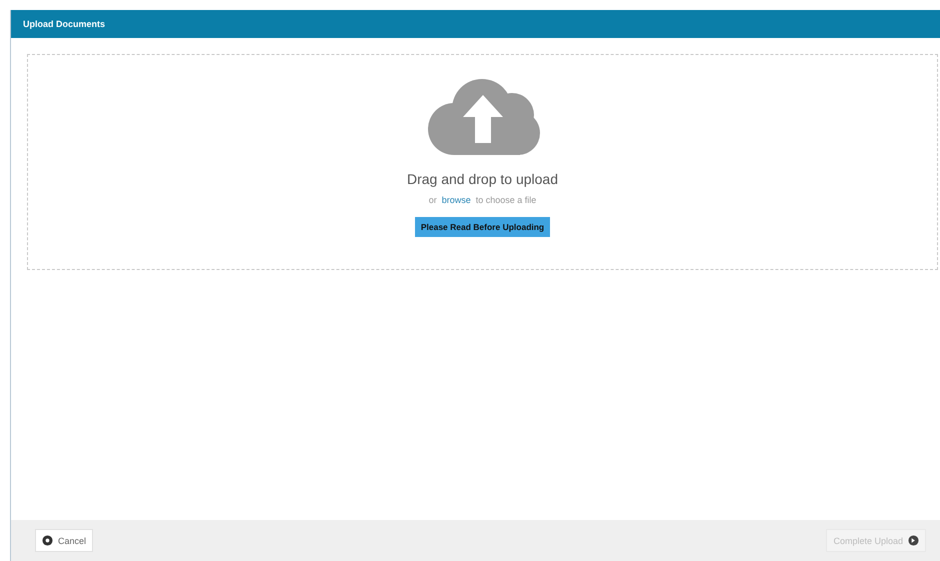  I want to click on cancel-button: Cancel, so click(64, 540).